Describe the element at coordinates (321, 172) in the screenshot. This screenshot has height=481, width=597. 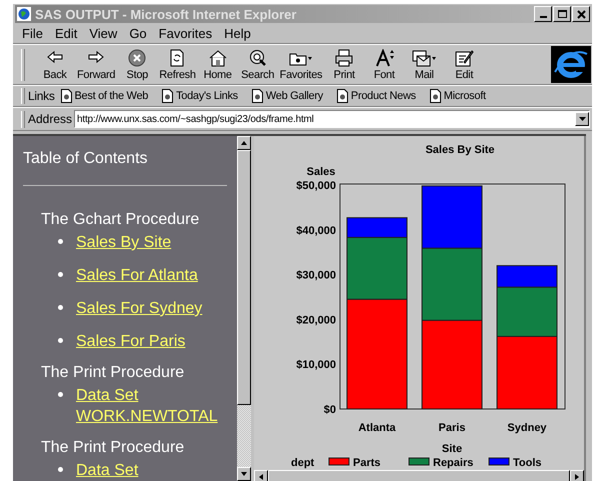
I see `y-axis-title: Sales` at that location.